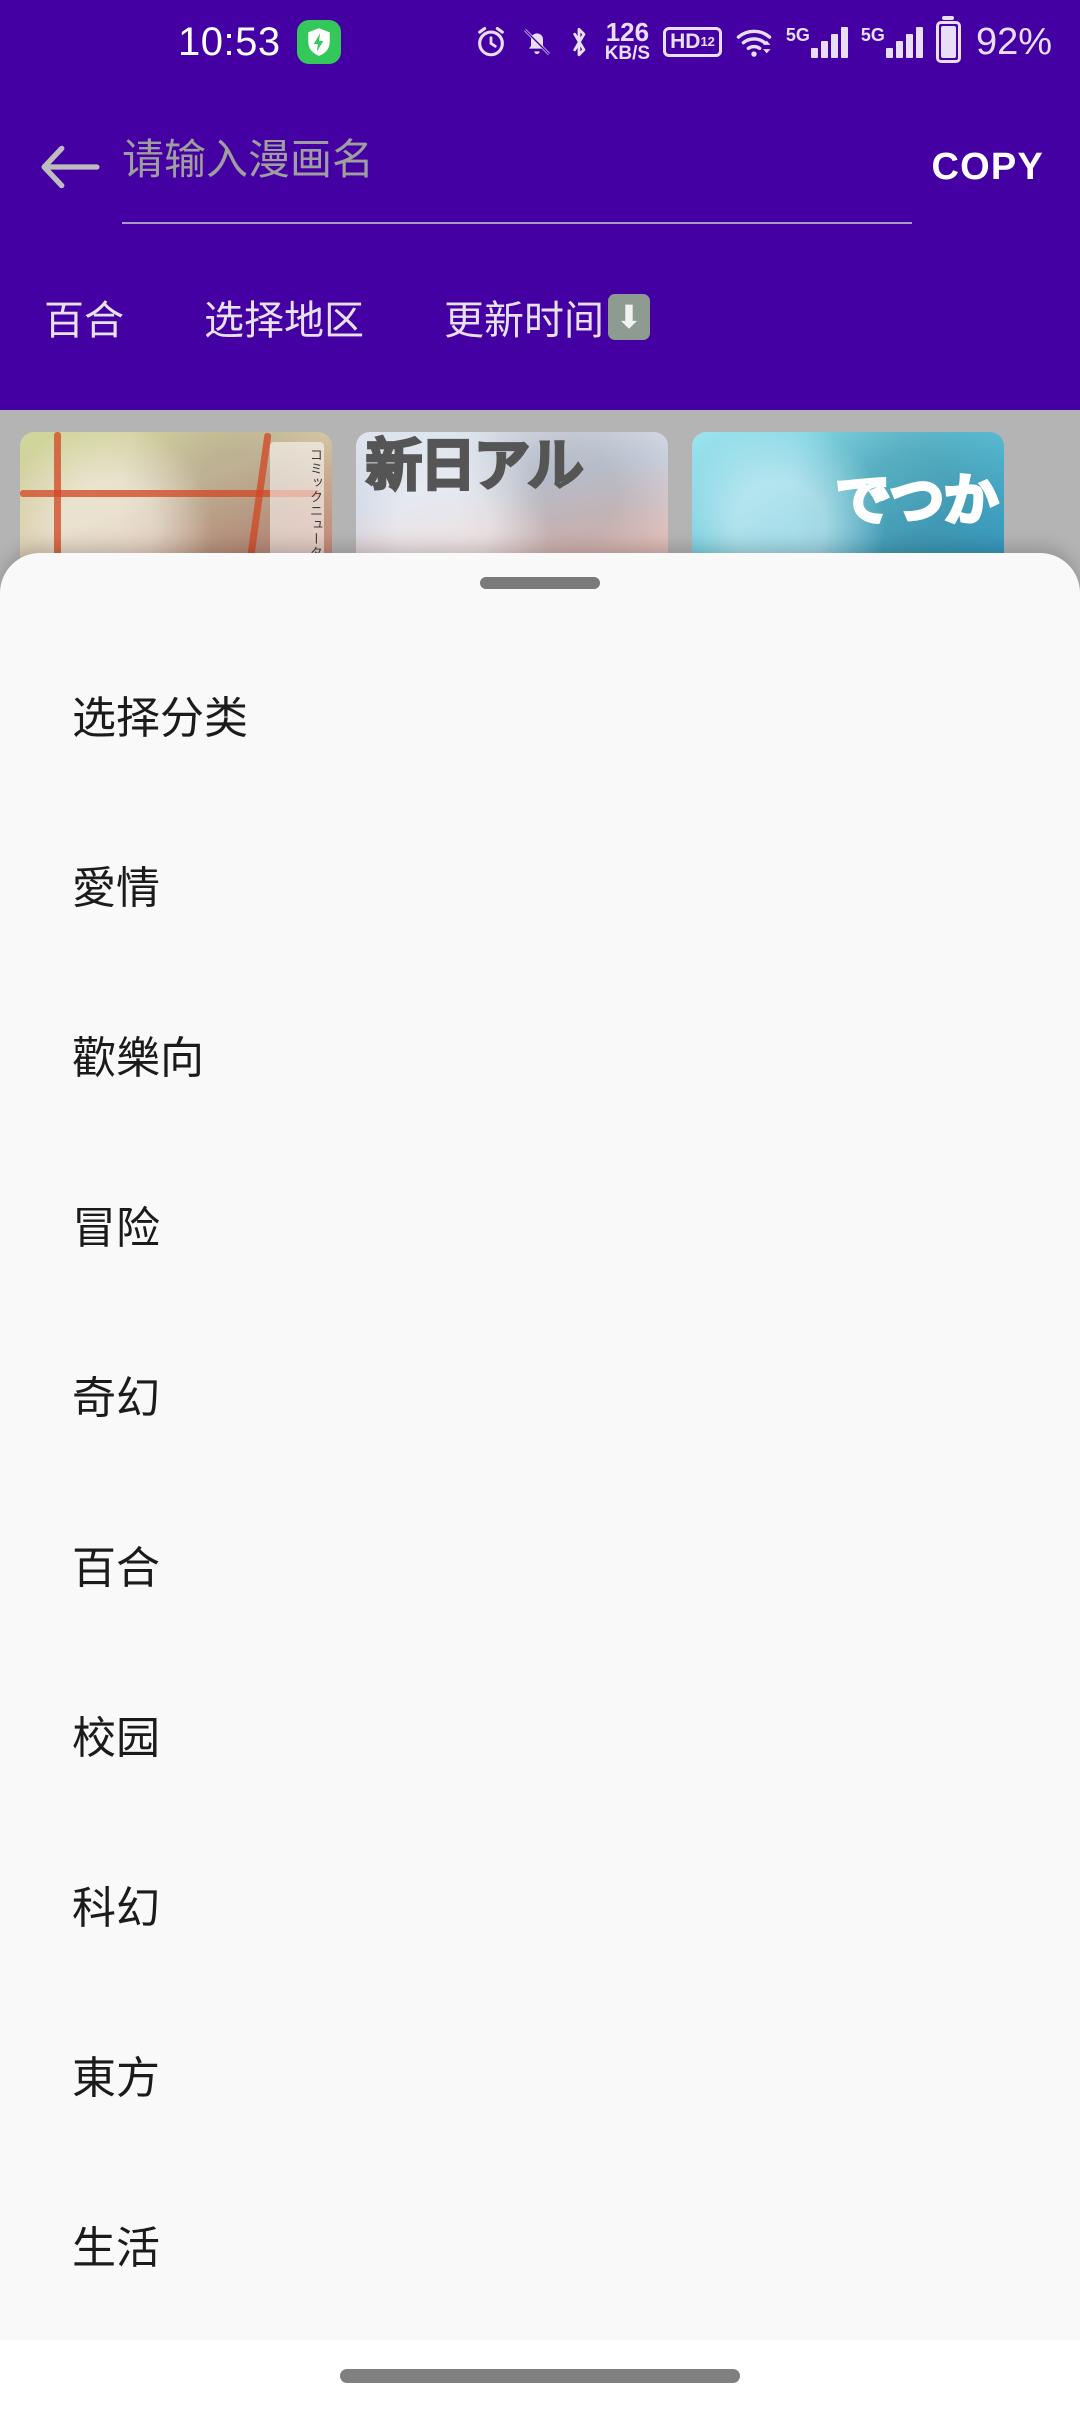 Image resolution: width=1080 pixels, height=2412 pixels. What do you see at coordinates (829, 42) in the screenshot?
I see `sim1-bars` at bounding box center [829, 42].